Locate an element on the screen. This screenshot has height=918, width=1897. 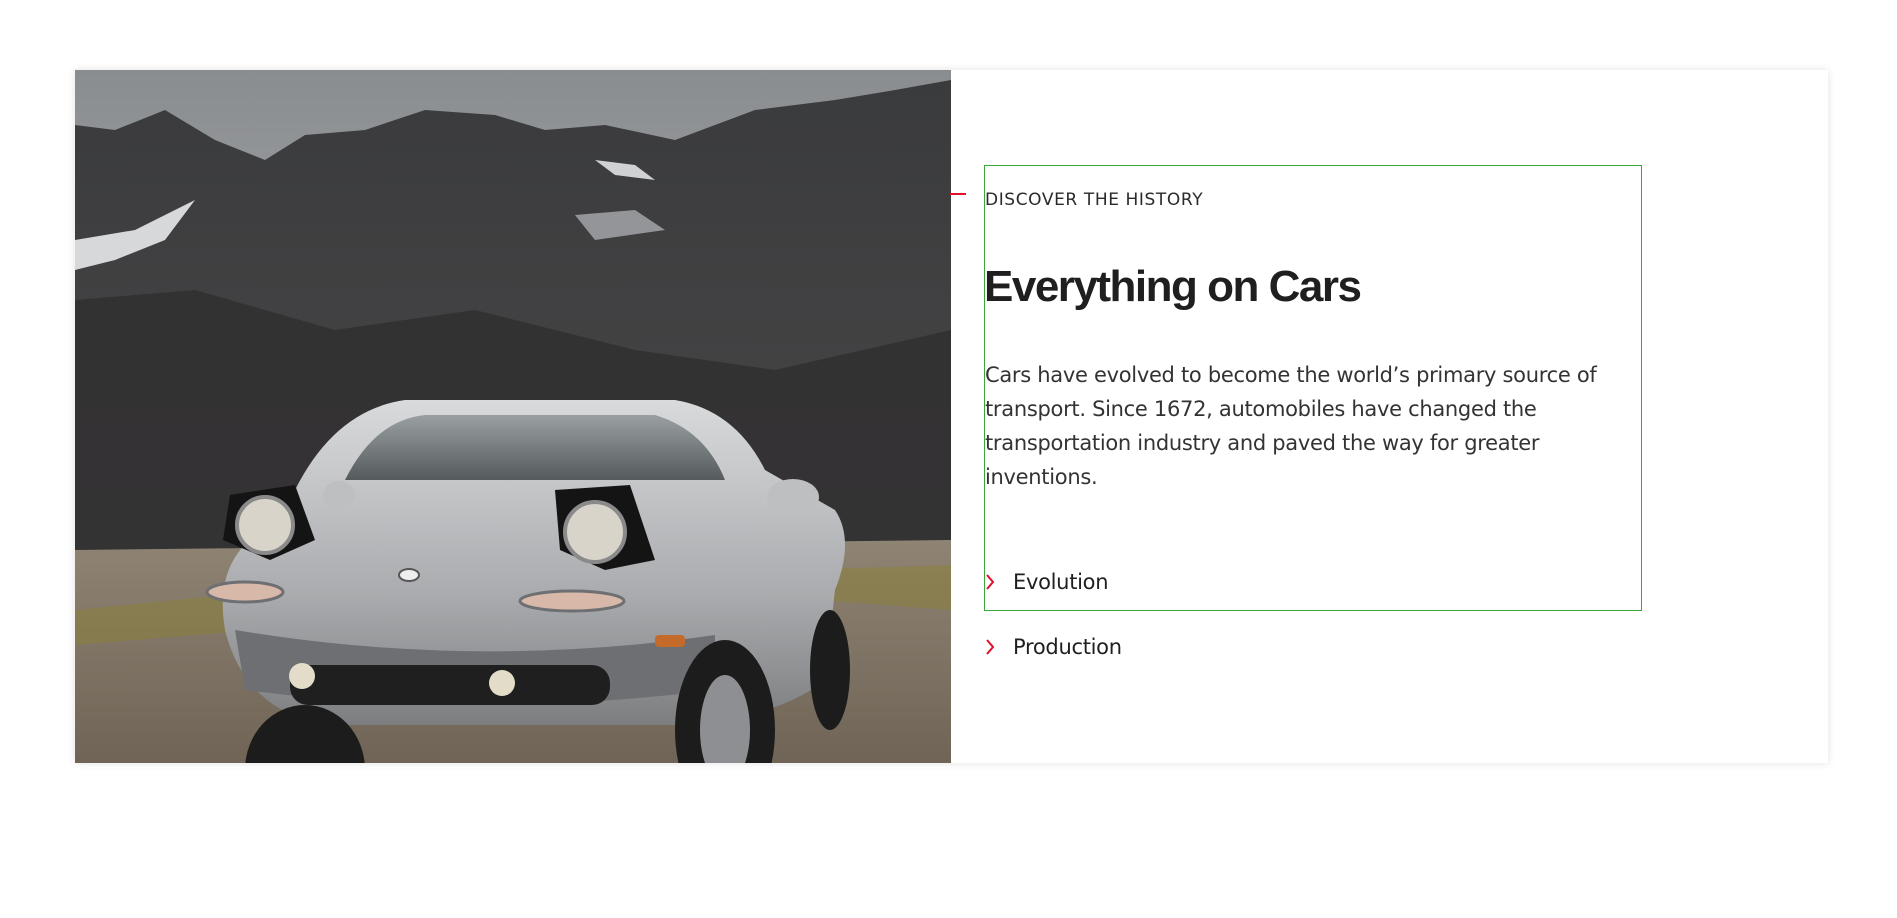
link-evolution: Evolution is located at coordinates (1047, 582).